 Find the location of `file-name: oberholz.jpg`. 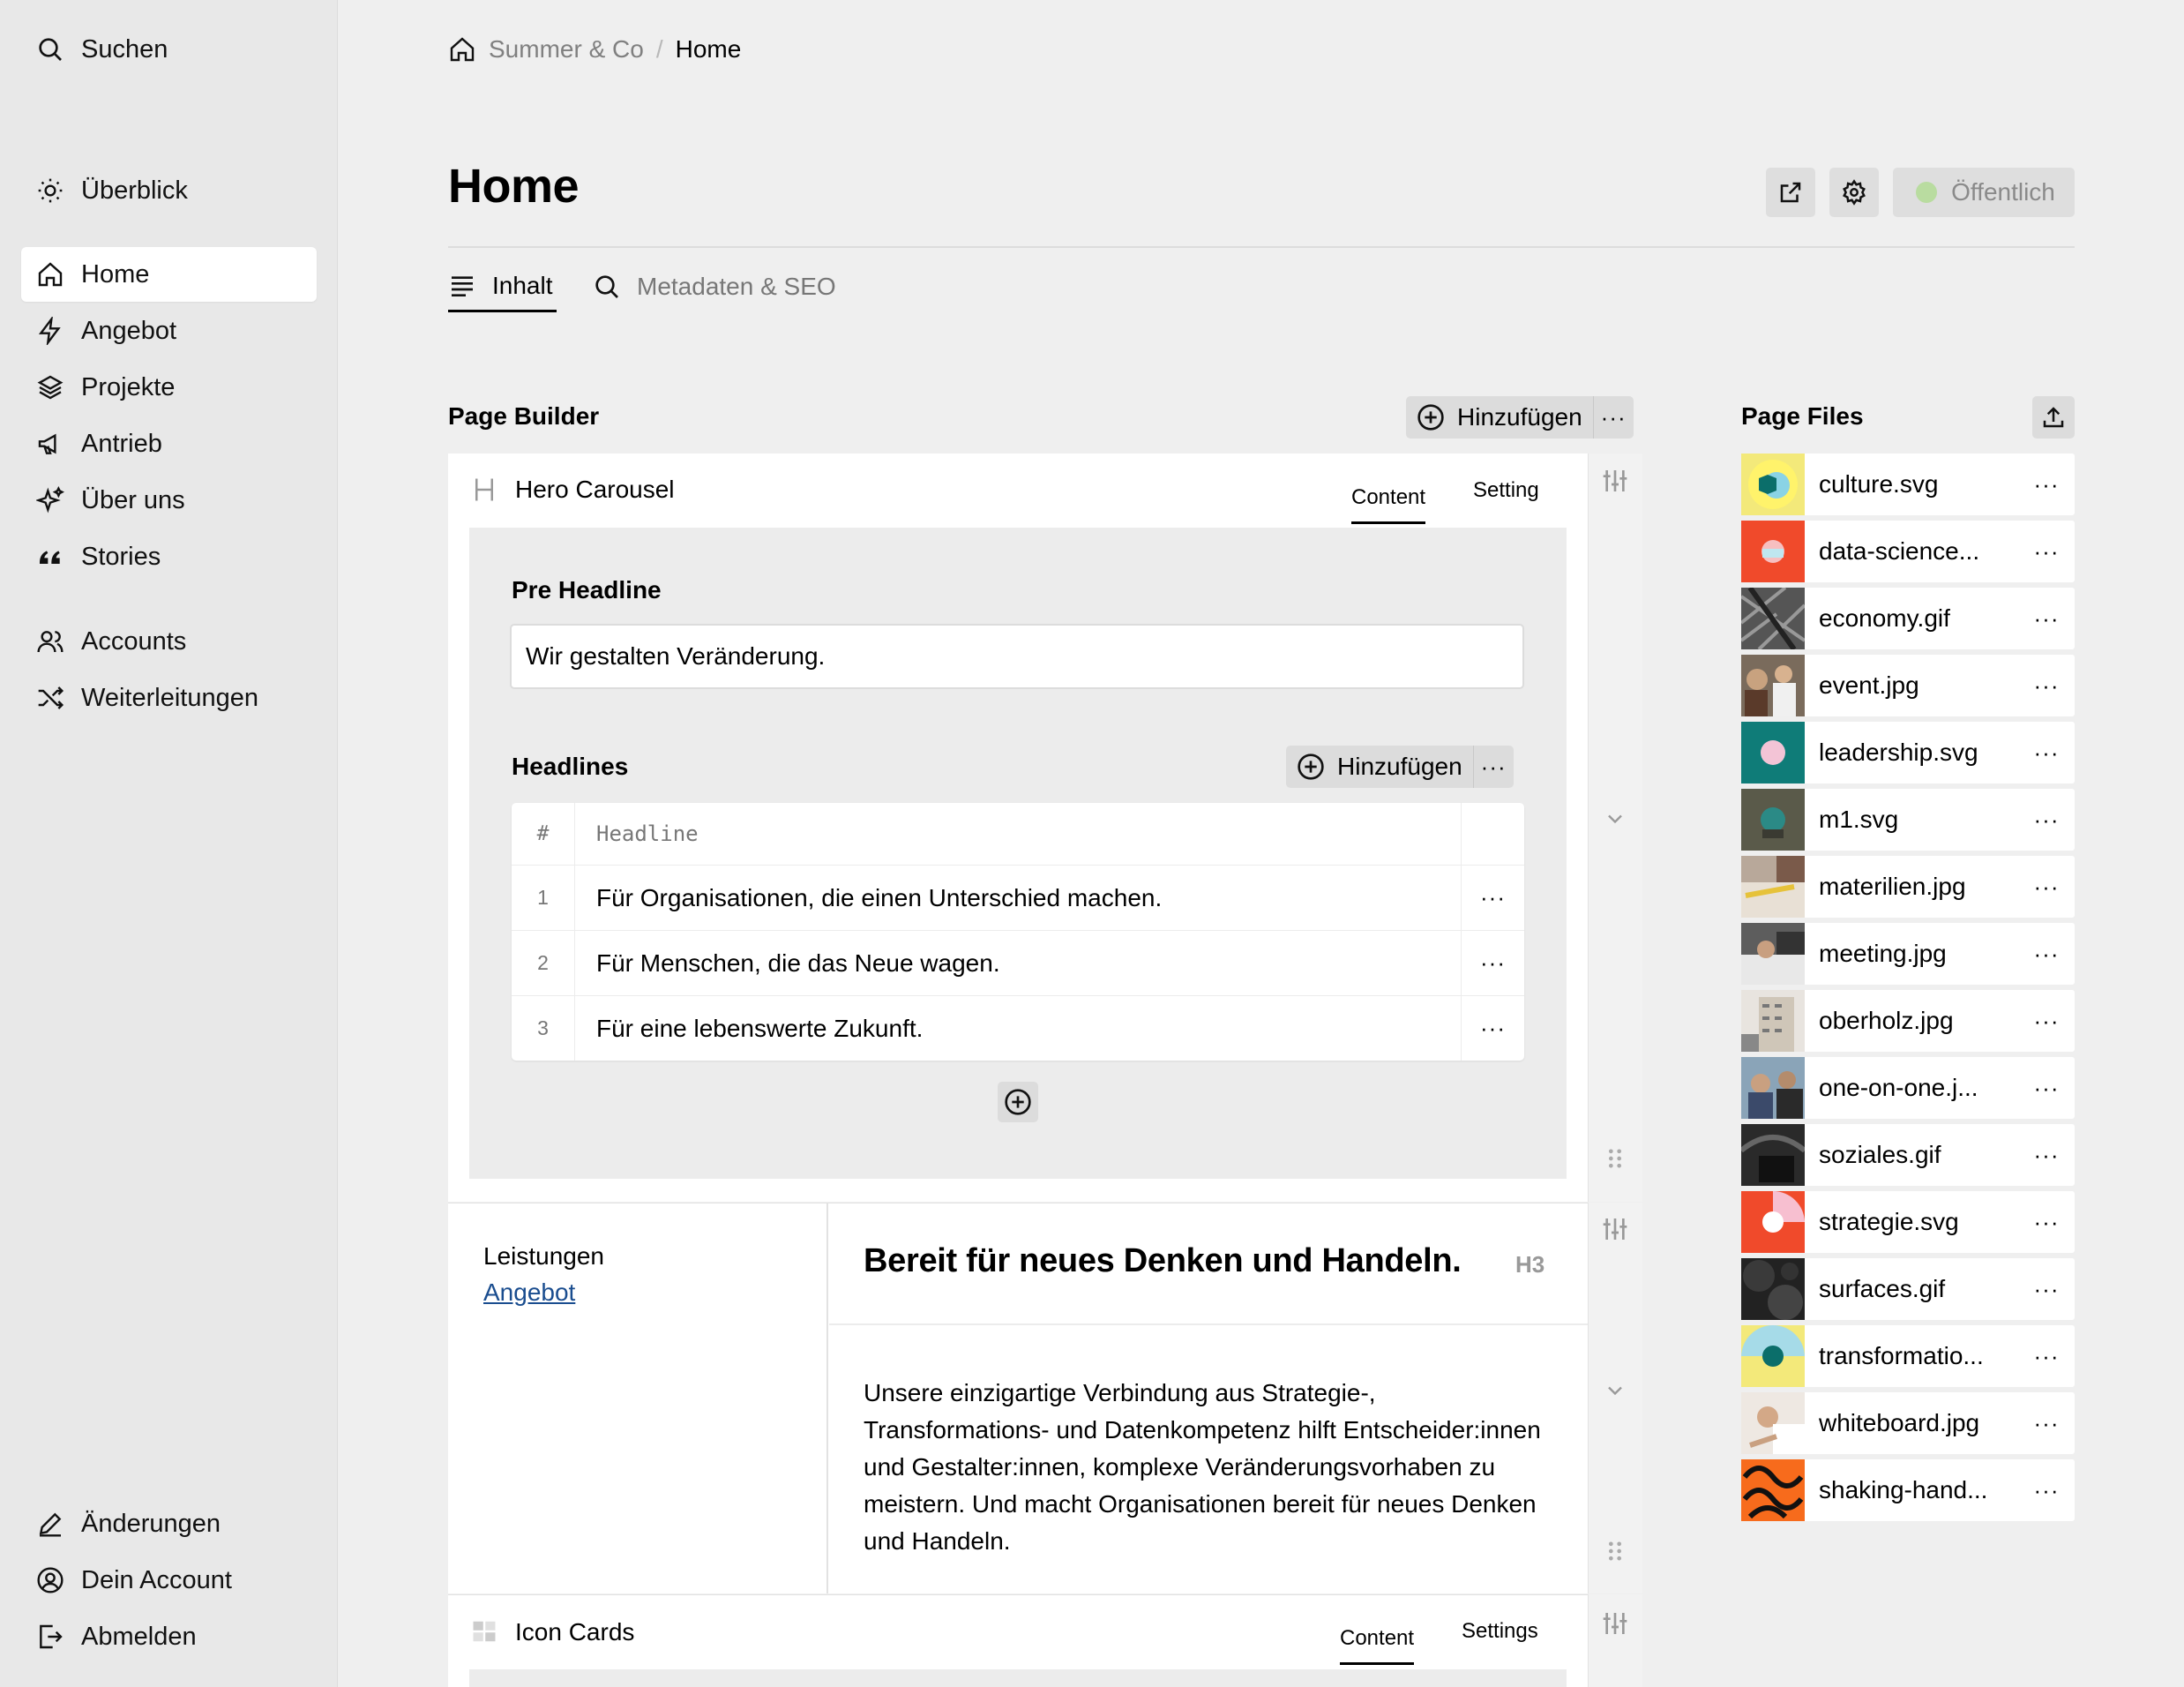

file-name: oberholz.jpg is located at coordinates (1918, 1021).